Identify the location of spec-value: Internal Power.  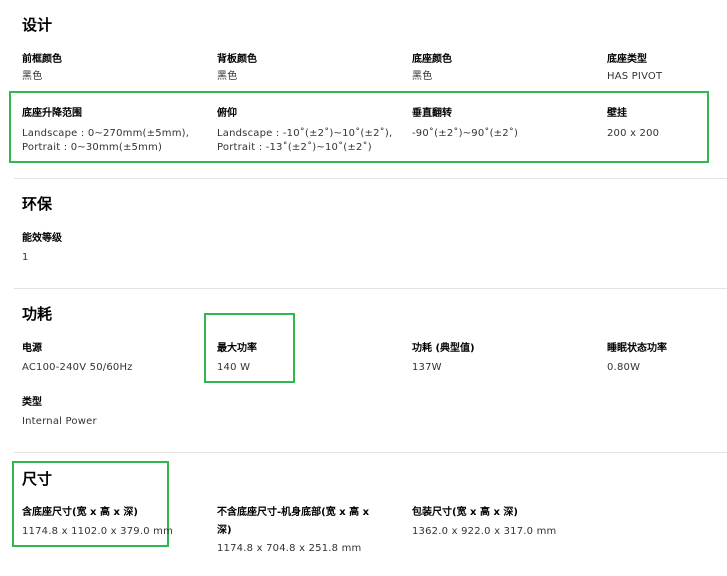
(59, 421).